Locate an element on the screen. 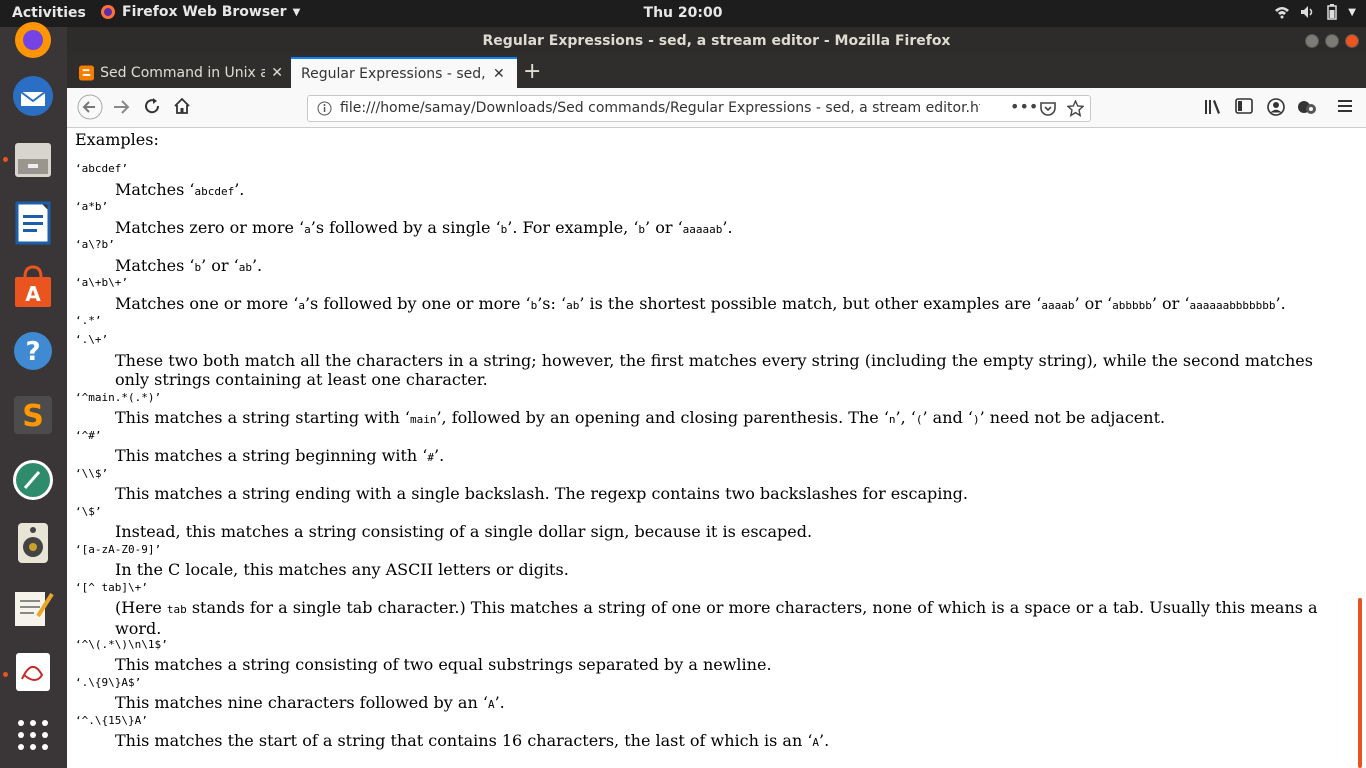 This screenshot has width=1366, height=768. new-tab-button: + is located at coordinates (532, 71).